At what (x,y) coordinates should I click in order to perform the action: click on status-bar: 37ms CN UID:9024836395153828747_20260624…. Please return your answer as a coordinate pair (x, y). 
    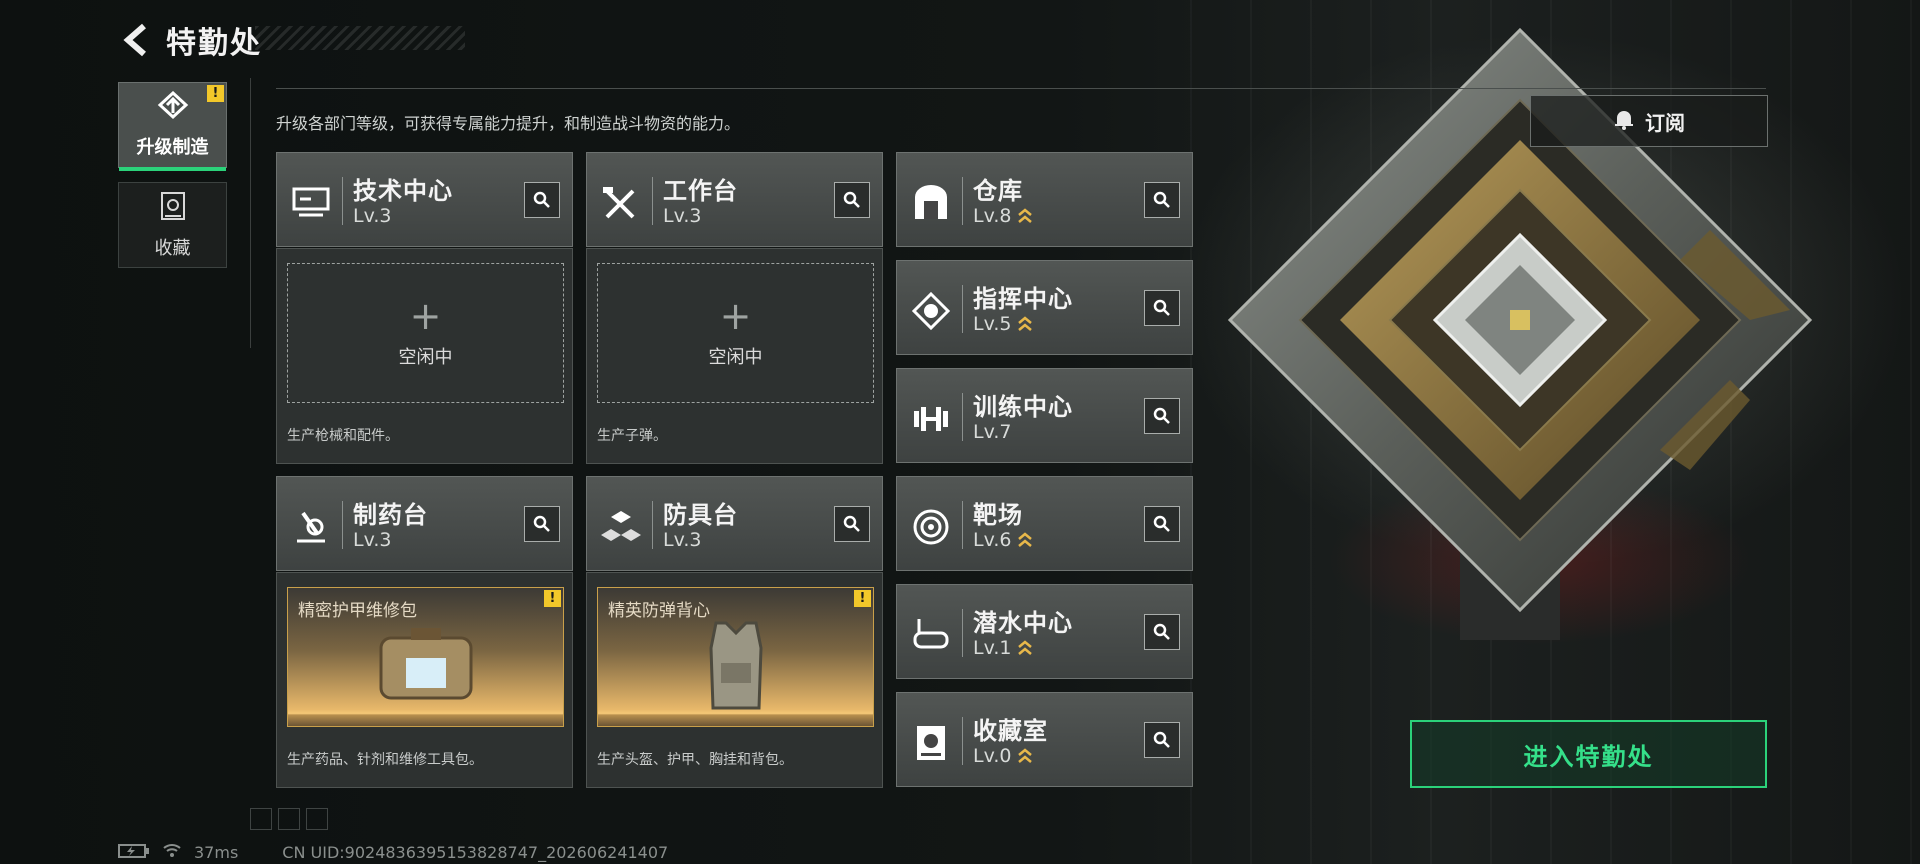
    Looking at the image, I should click on (393, 852).